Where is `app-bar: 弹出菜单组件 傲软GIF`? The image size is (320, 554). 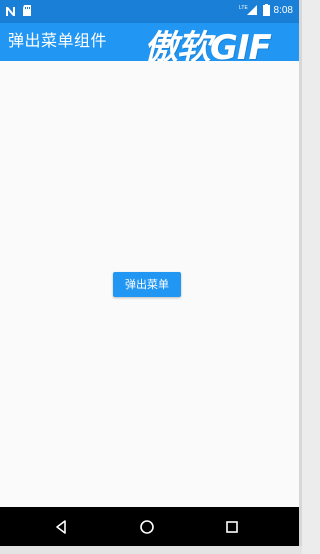
app-bar: 弹出菜单组件 傲软GIF is located at coordinates (149, 44).